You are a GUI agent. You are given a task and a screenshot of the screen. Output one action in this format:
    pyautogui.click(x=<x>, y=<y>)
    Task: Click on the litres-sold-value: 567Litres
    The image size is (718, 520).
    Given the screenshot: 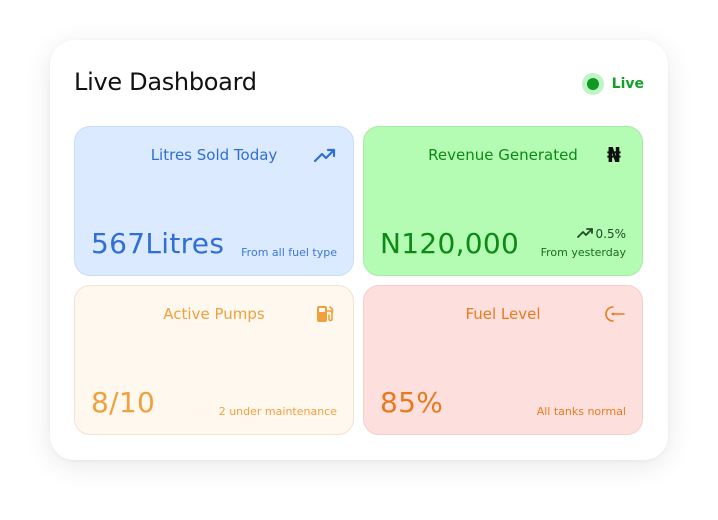 What is the action you would take?
    pyautogui.click(x=158, y=243)
    